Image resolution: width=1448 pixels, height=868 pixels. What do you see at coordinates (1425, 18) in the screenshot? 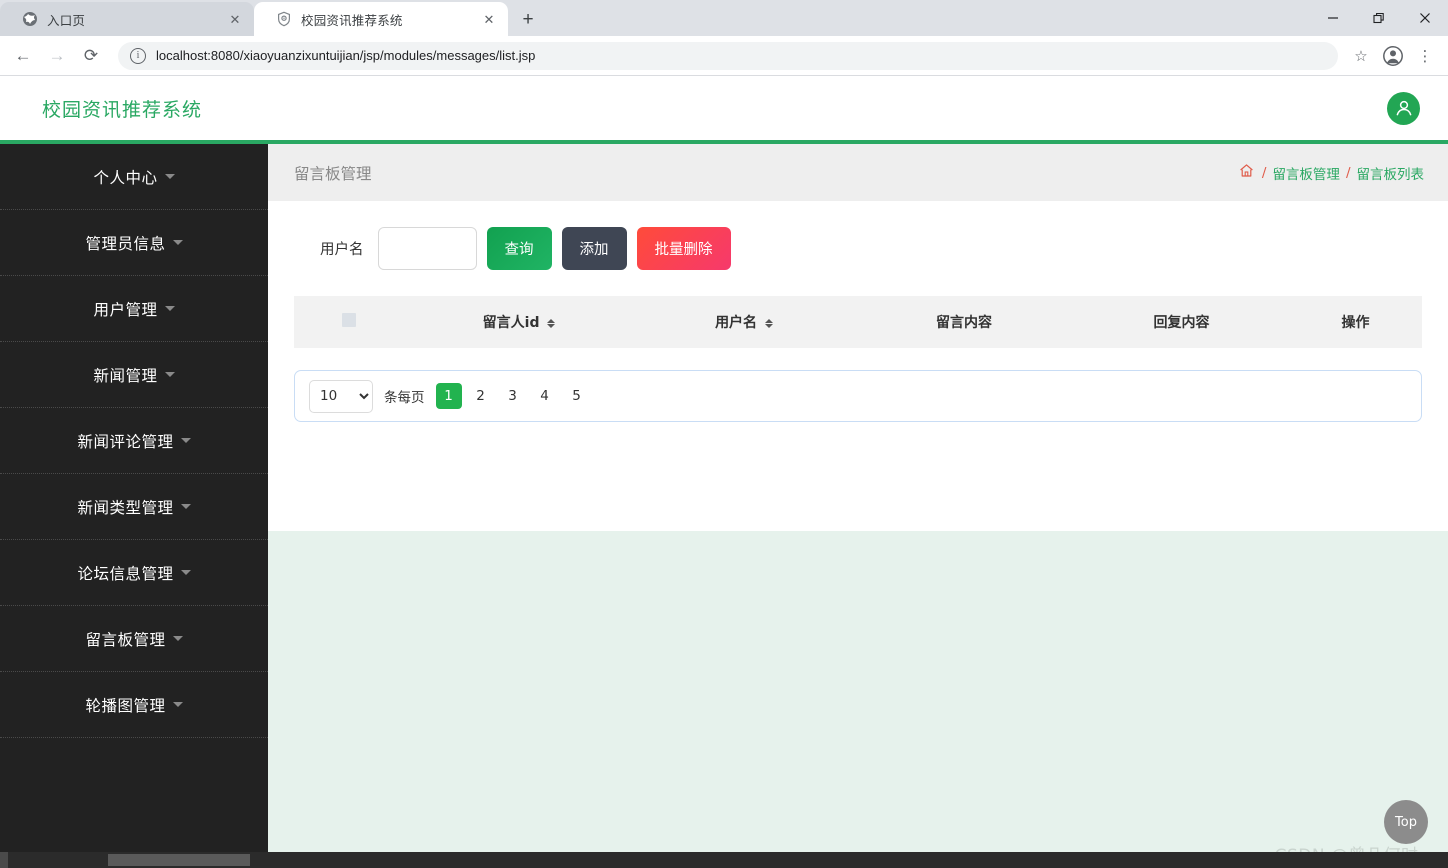
I see `window-close-button` at bounding box center [1425, 18].